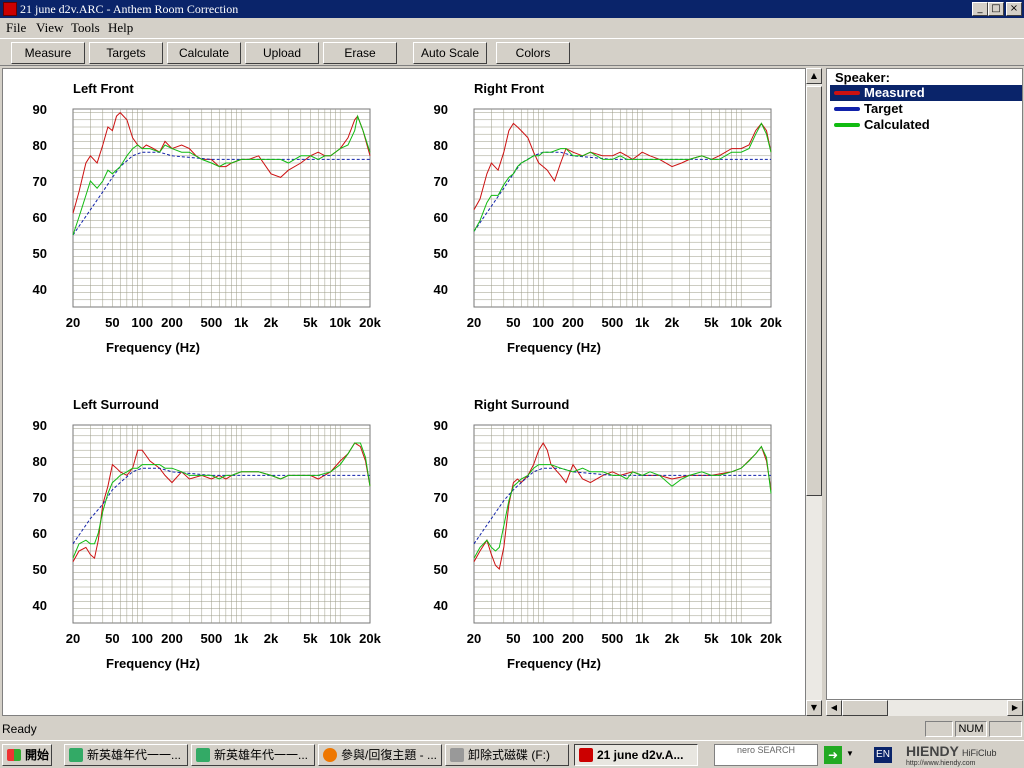 The image size is (1024, 768). I want to click on close-button: ×, so click(1014, 9).